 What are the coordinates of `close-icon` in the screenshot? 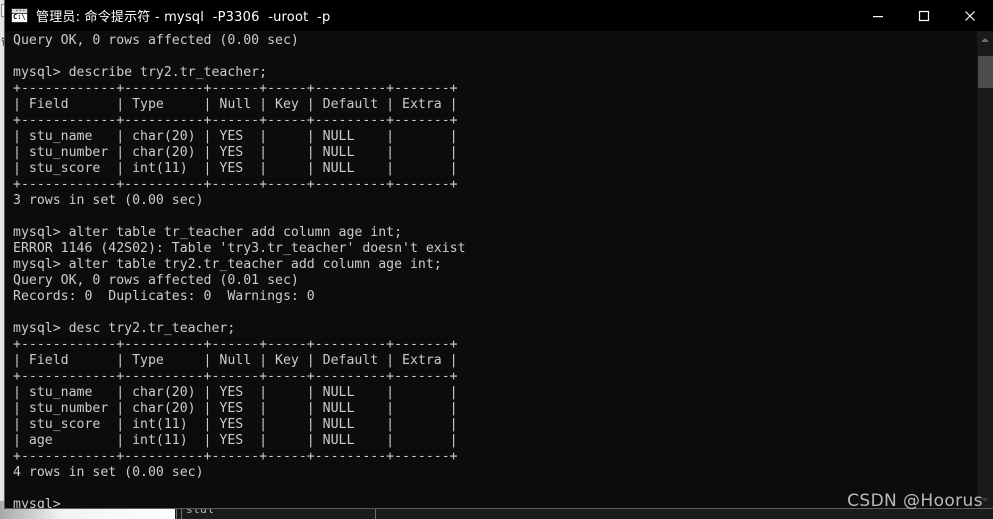 It's located at (970, 15).